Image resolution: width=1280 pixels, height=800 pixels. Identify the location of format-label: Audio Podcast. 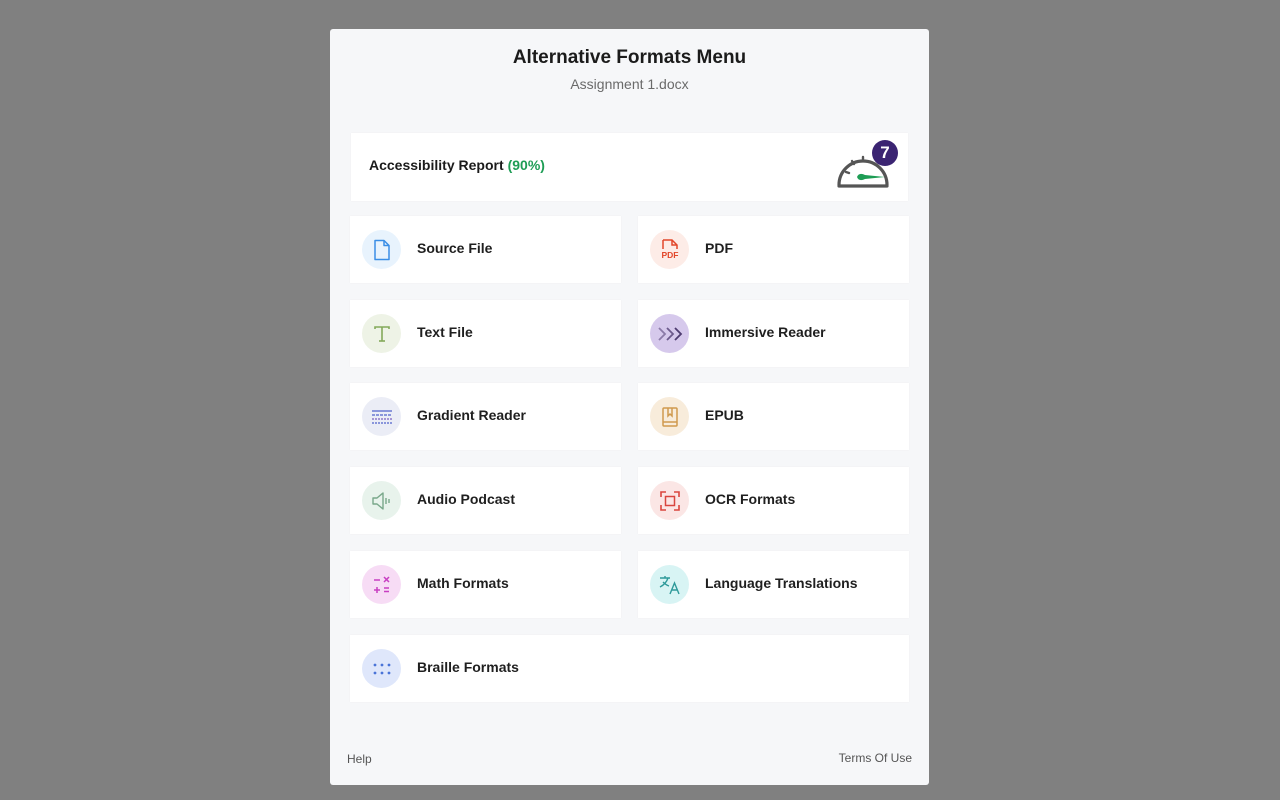
(466, 499).